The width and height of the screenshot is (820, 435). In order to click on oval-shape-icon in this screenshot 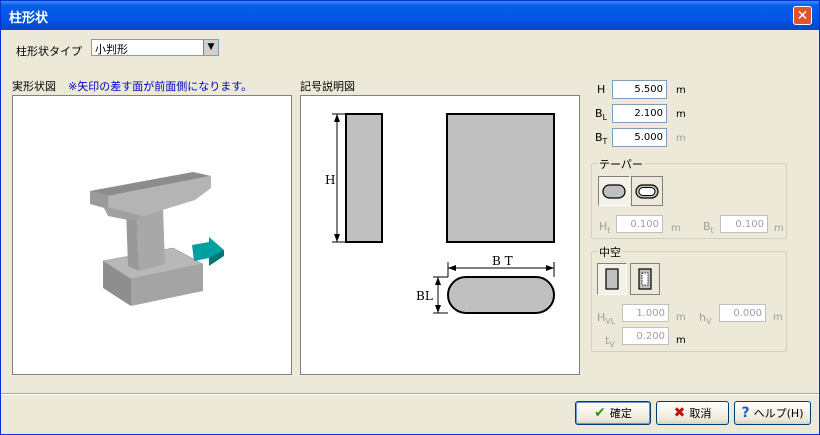, I will do `click(614, 191)`.